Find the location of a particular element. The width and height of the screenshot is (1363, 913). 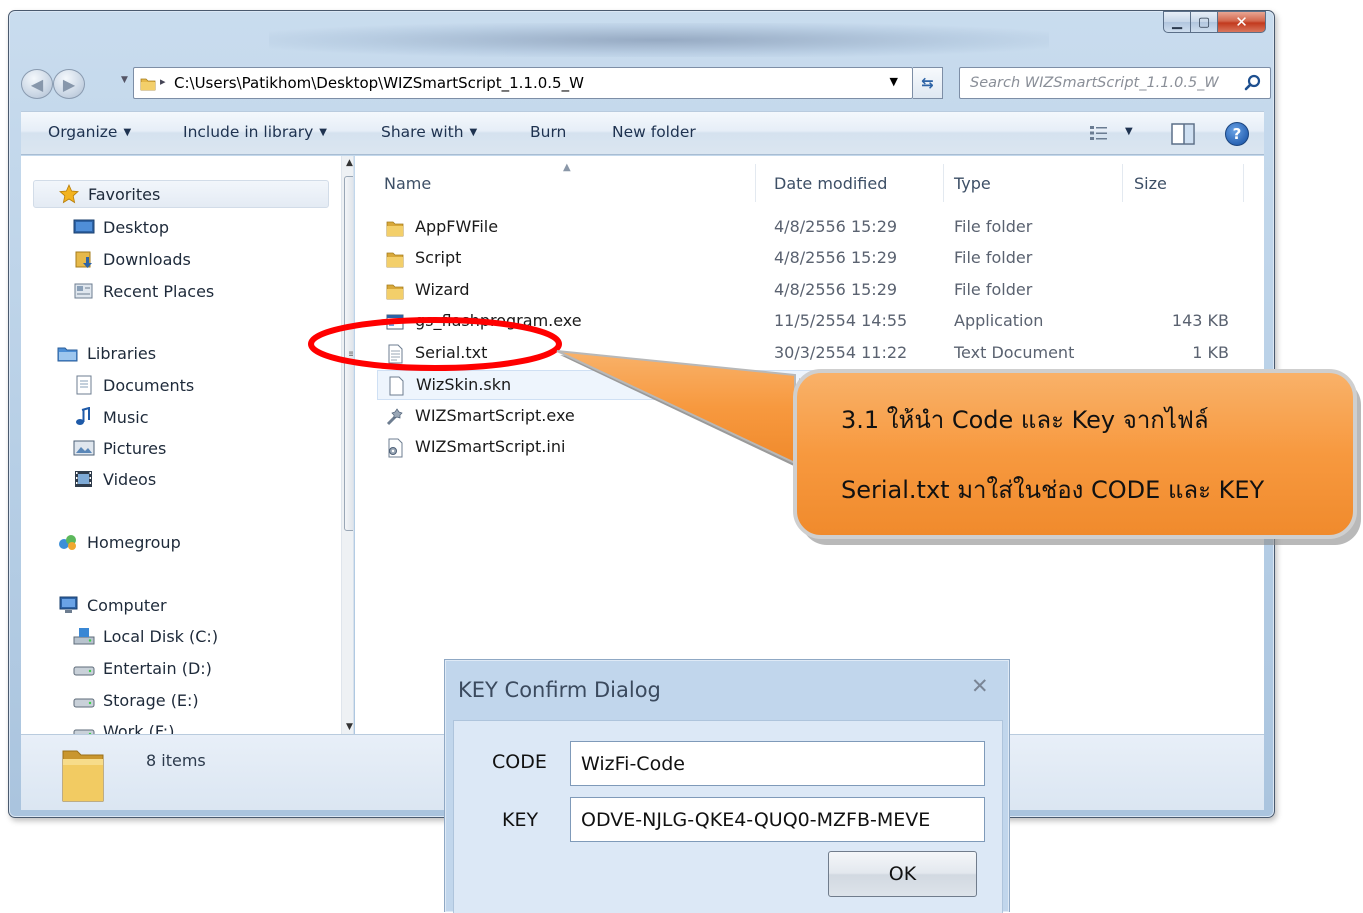

callout-text-line-2: Serial.txt มาใส่ในช่อง CODE และ KEY is located at coordinates (1053, 490).